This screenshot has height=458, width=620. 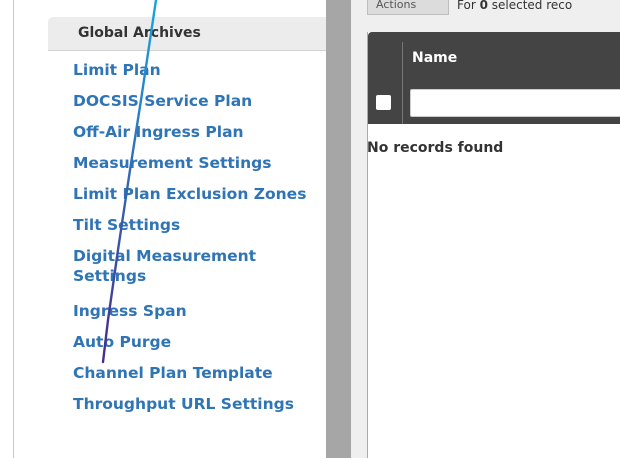 I want to click on sidebar-item-label: Digital Measurement Settings, so click(x=165, y=266).